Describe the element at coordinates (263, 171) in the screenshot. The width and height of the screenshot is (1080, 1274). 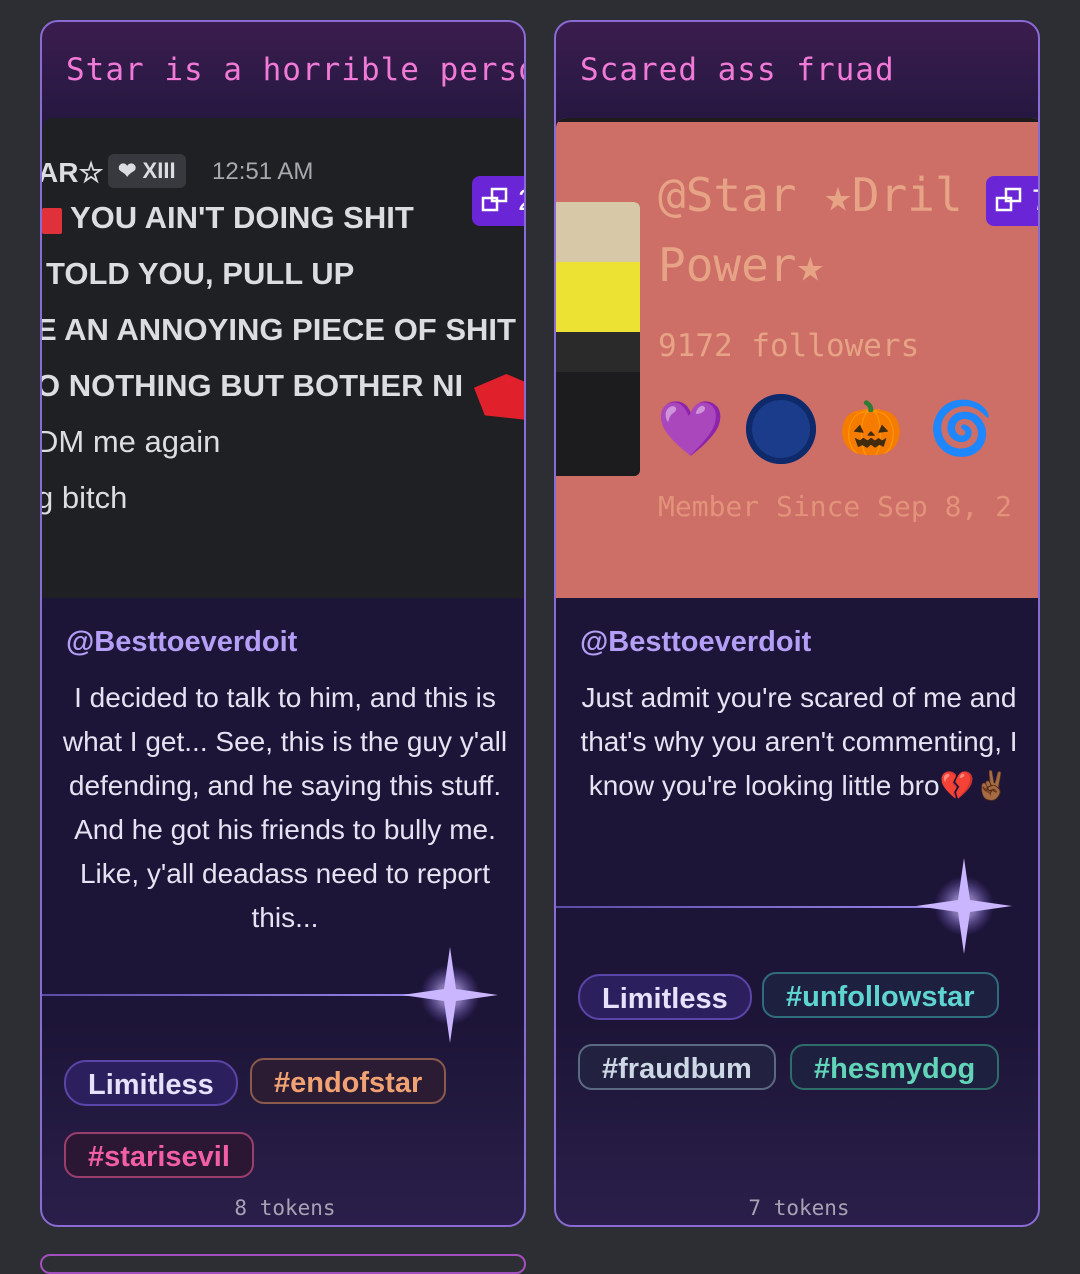
I see `chat-time: 12:51 AM` at that location.